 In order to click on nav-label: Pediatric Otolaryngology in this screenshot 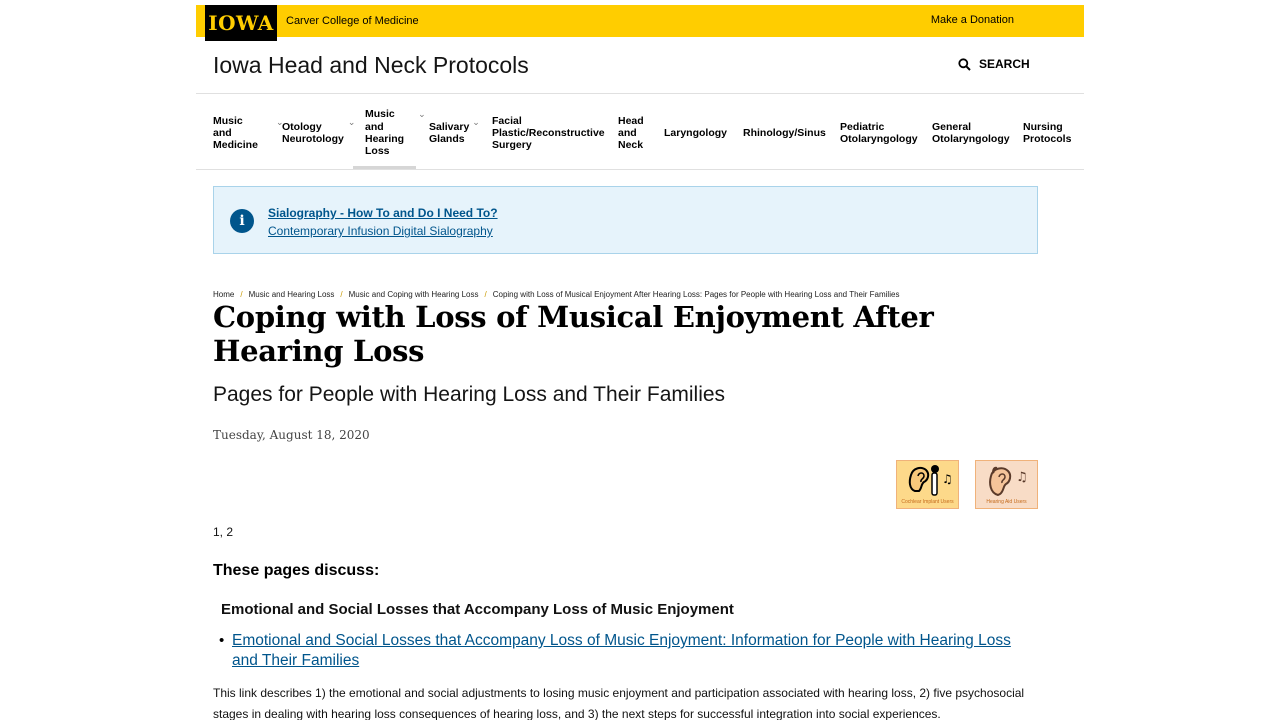, I will do `click(879, 132)`.